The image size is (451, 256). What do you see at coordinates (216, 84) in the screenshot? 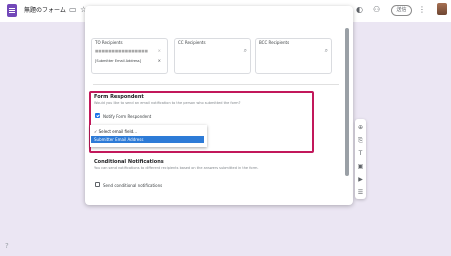
I see `divider` at bounding box center [216, 84].